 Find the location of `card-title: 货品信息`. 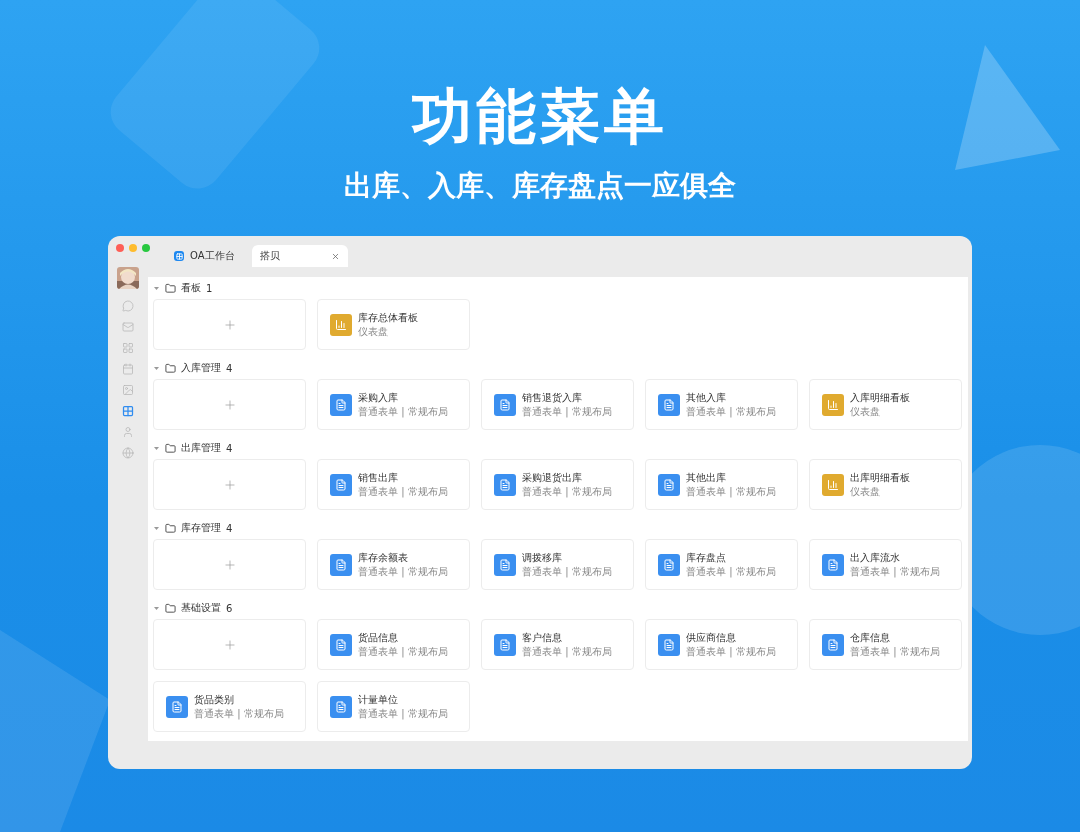

card-title: 货品信息 is located at coordinates (378, 637).